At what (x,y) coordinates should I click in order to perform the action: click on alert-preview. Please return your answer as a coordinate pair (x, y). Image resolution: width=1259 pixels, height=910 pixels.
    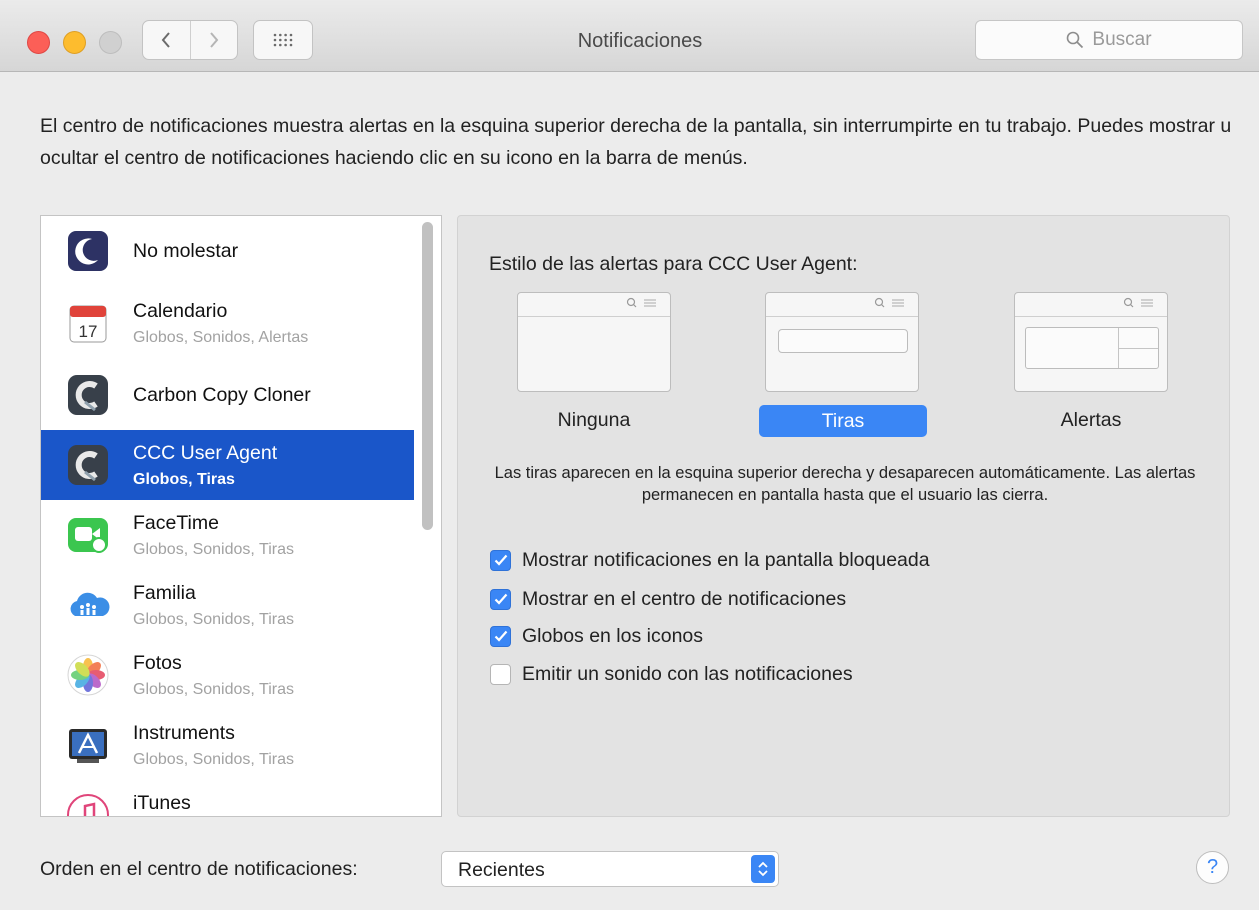
    Looking at the image, I should click on (1092, 348).